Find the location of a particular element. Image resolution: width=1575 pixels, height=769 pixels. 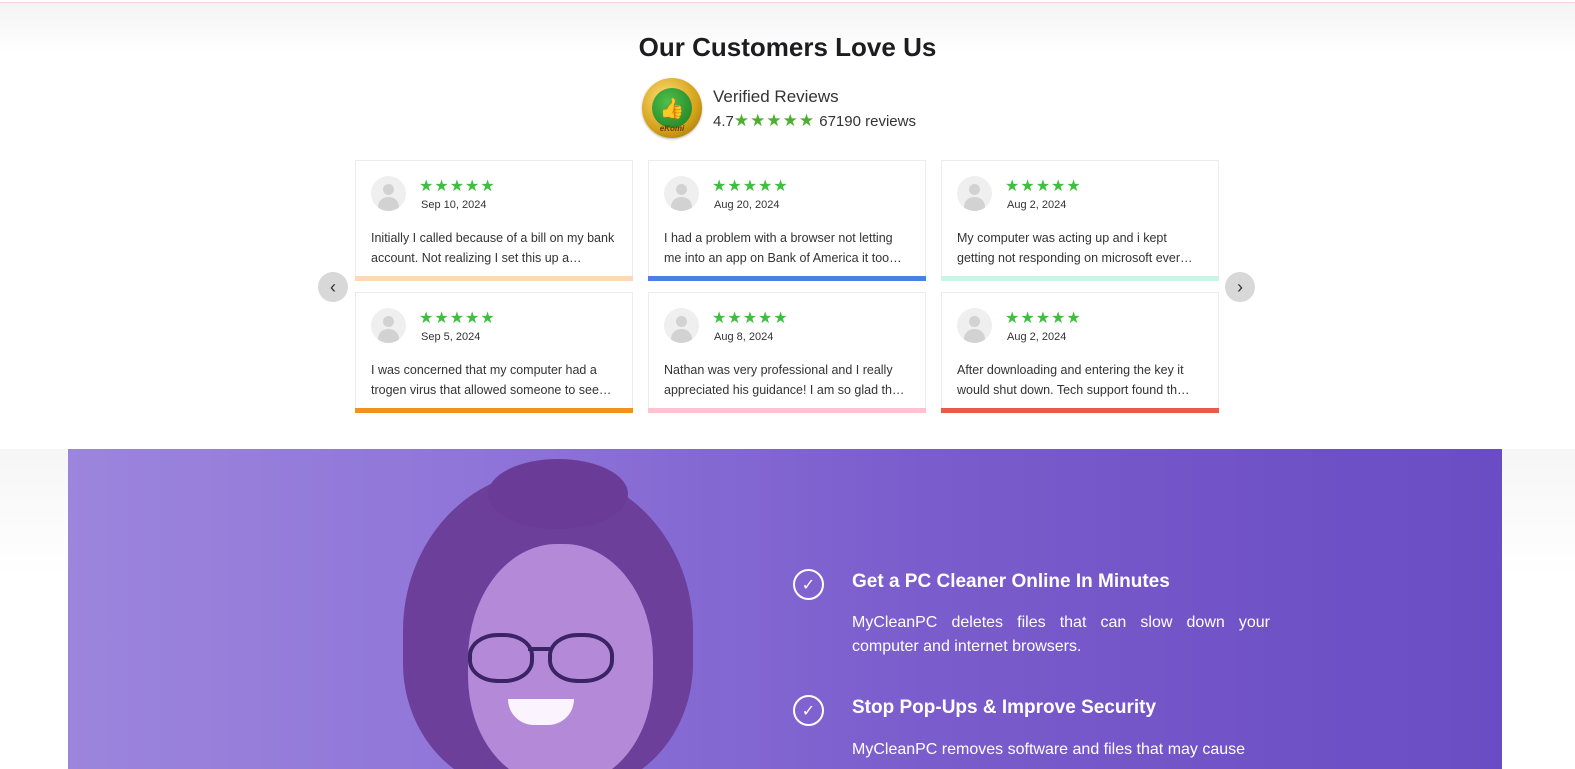

feature-title: Get a PC Cleaner Online In Minutes is located at coordinates (1011, 581).